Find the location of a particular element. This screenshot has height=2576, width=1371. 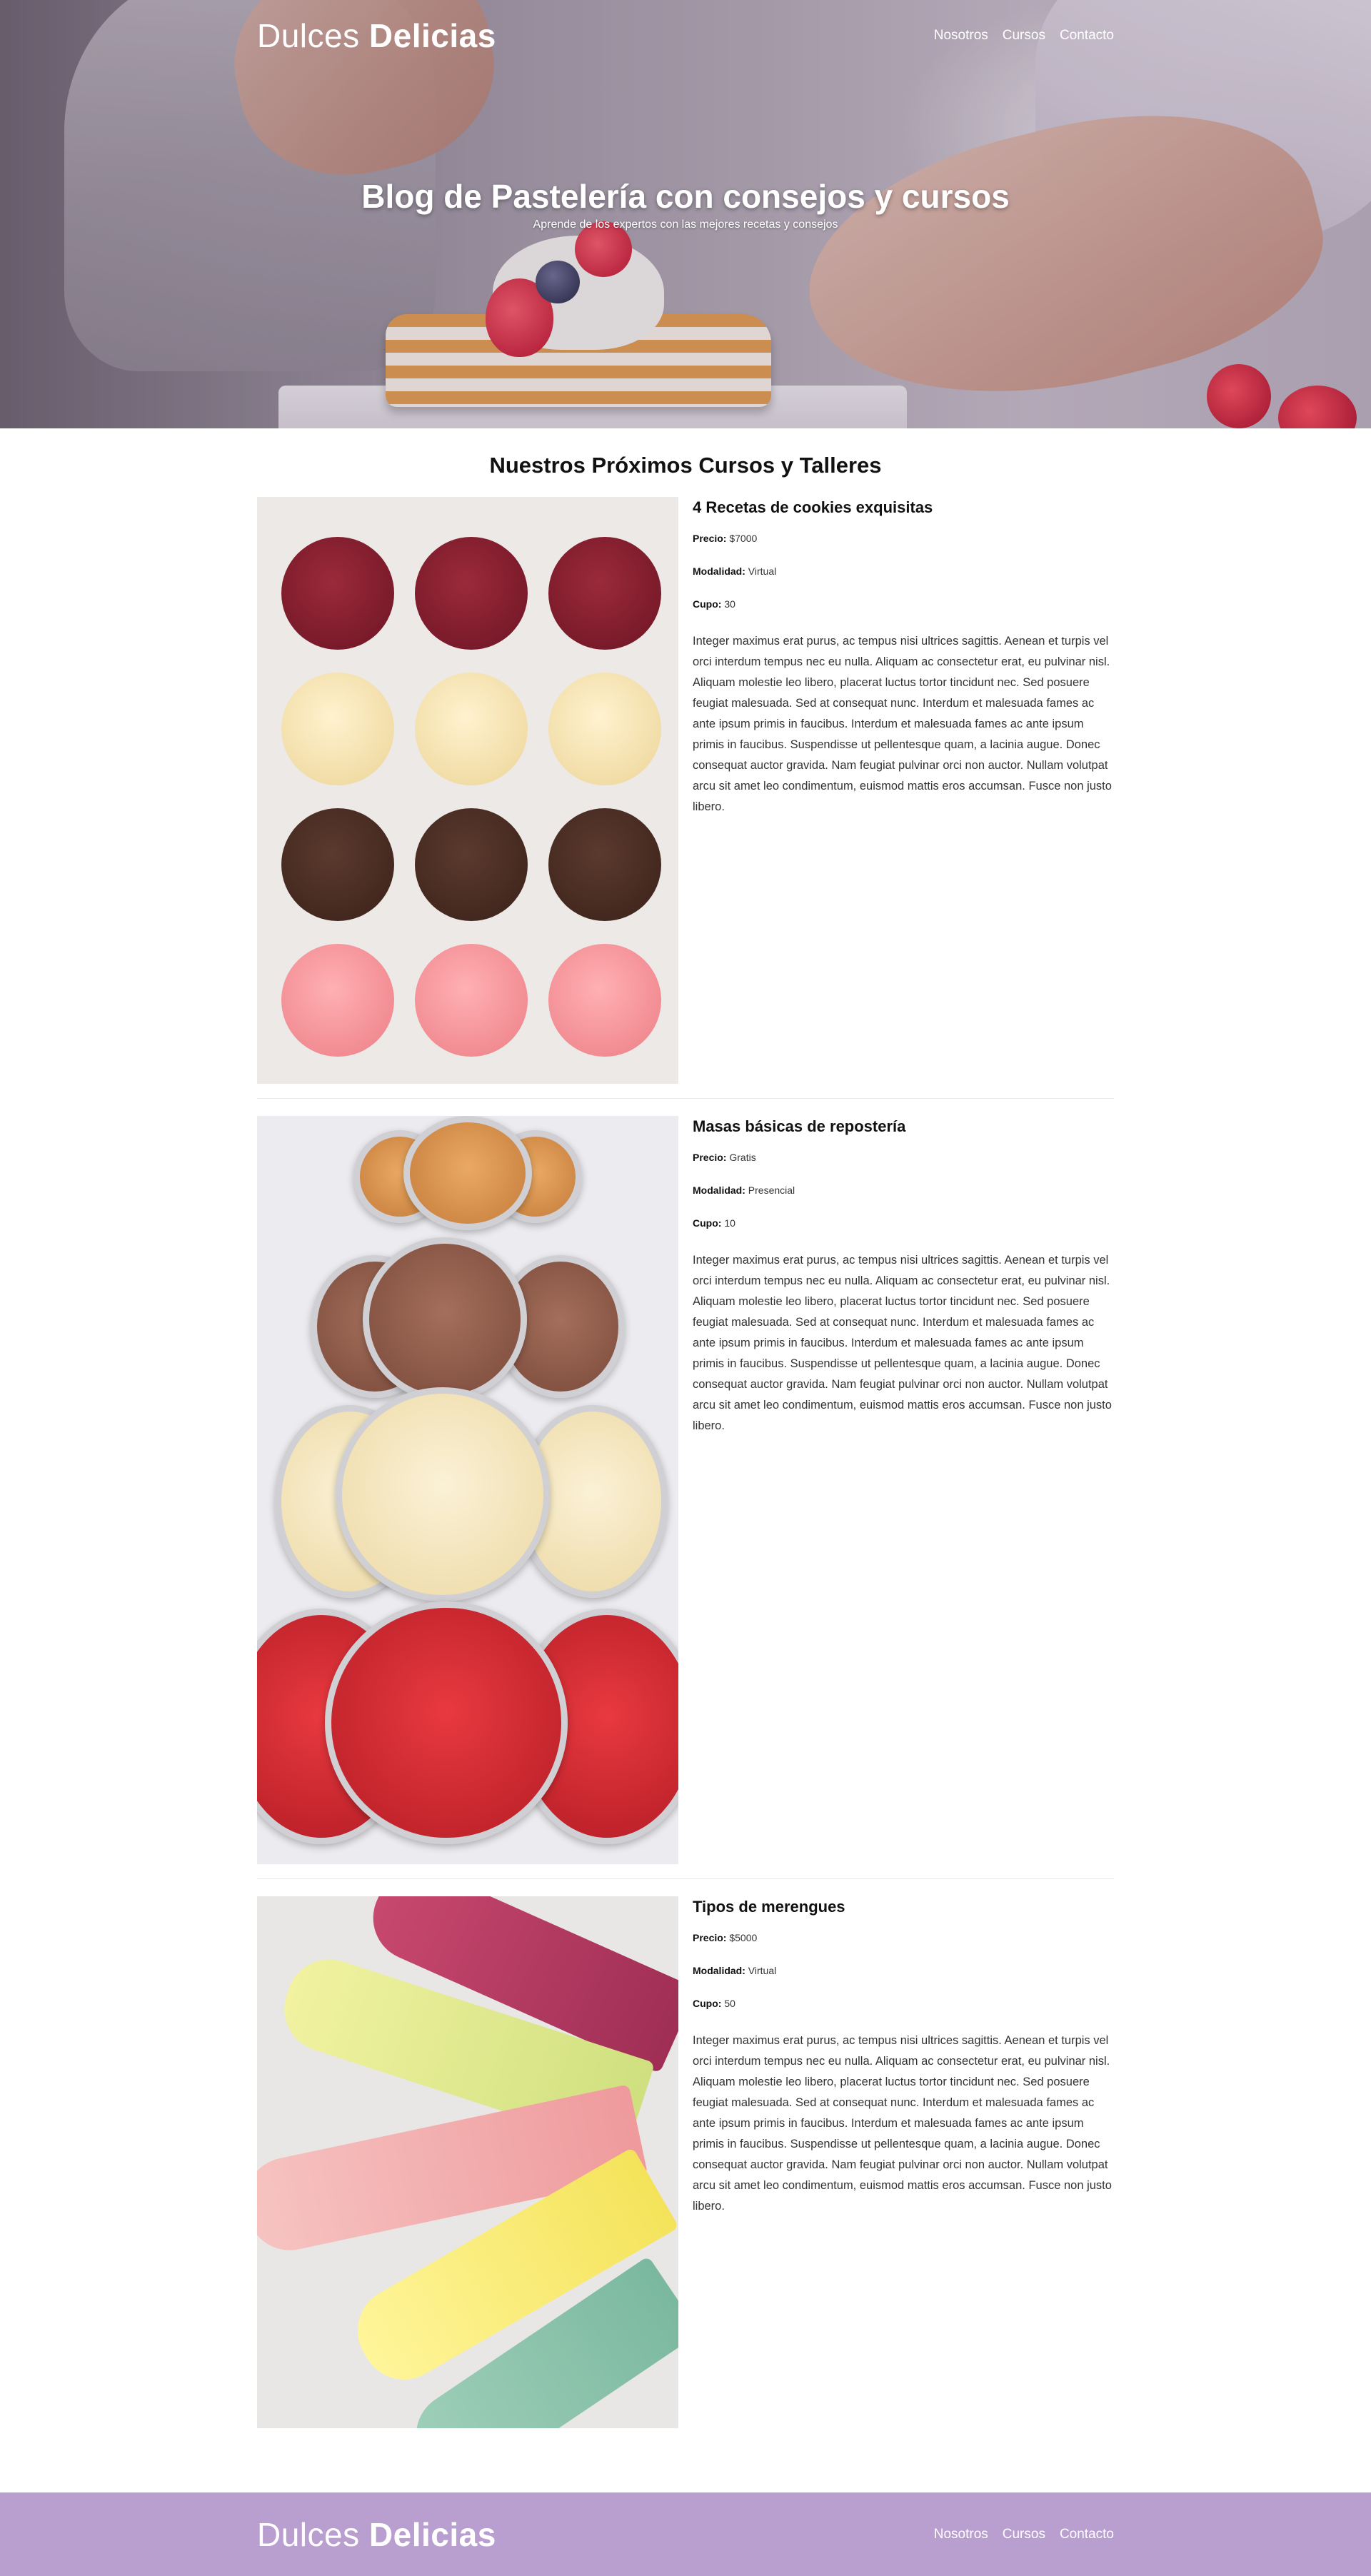

nav-menu: Nosotros Cursos Contacto is located at coordinates (1024, 36).